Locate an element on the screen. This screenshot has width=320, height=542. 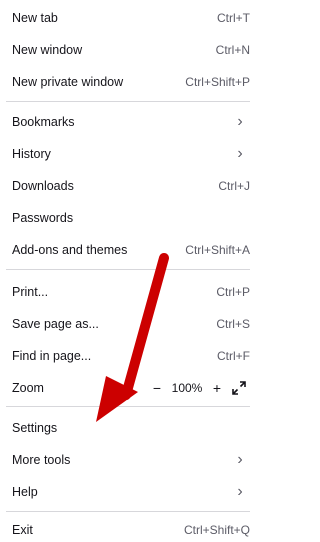
menu-item-label: Exit is located at coordinates (22, 530).